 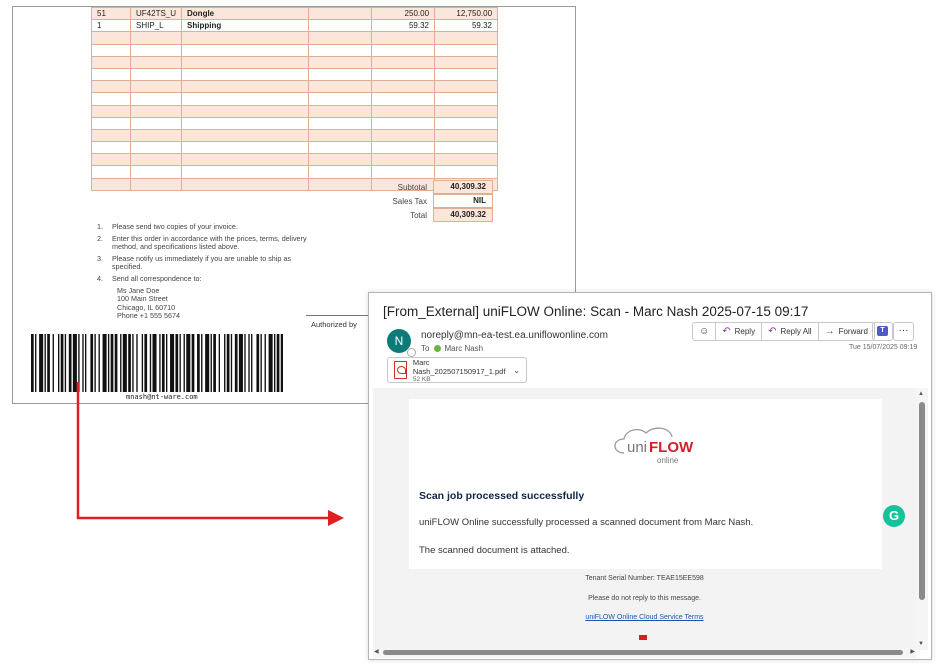 I want to click on sales-tax-label: Sales Tax, so click(x=409, y=201).